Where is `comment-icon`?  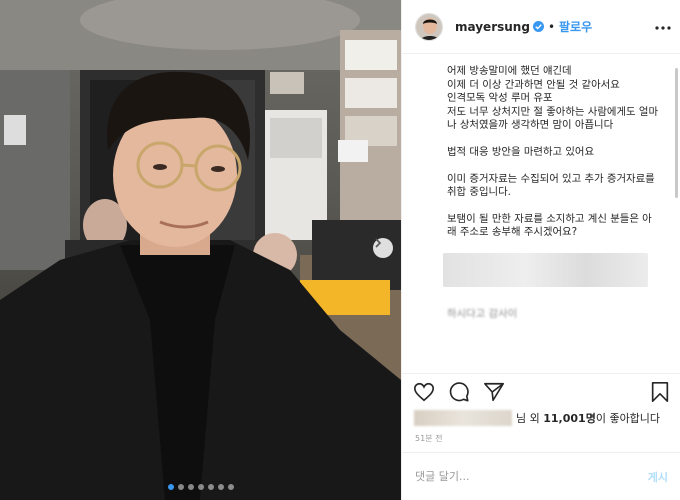
comment-icon is located at coordinates (459, 392).